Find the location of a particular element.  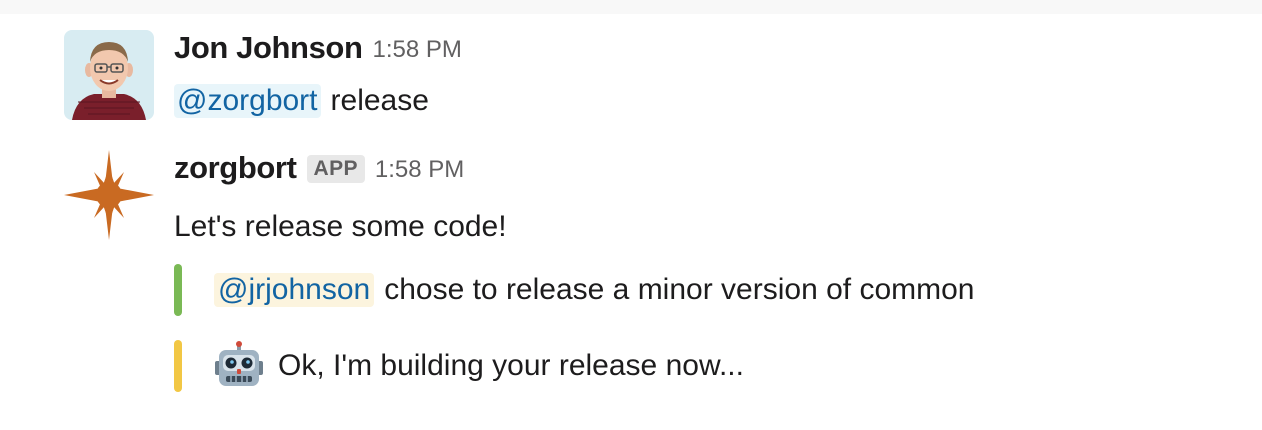

app-badge: APP is located at coordinates (335, 169).